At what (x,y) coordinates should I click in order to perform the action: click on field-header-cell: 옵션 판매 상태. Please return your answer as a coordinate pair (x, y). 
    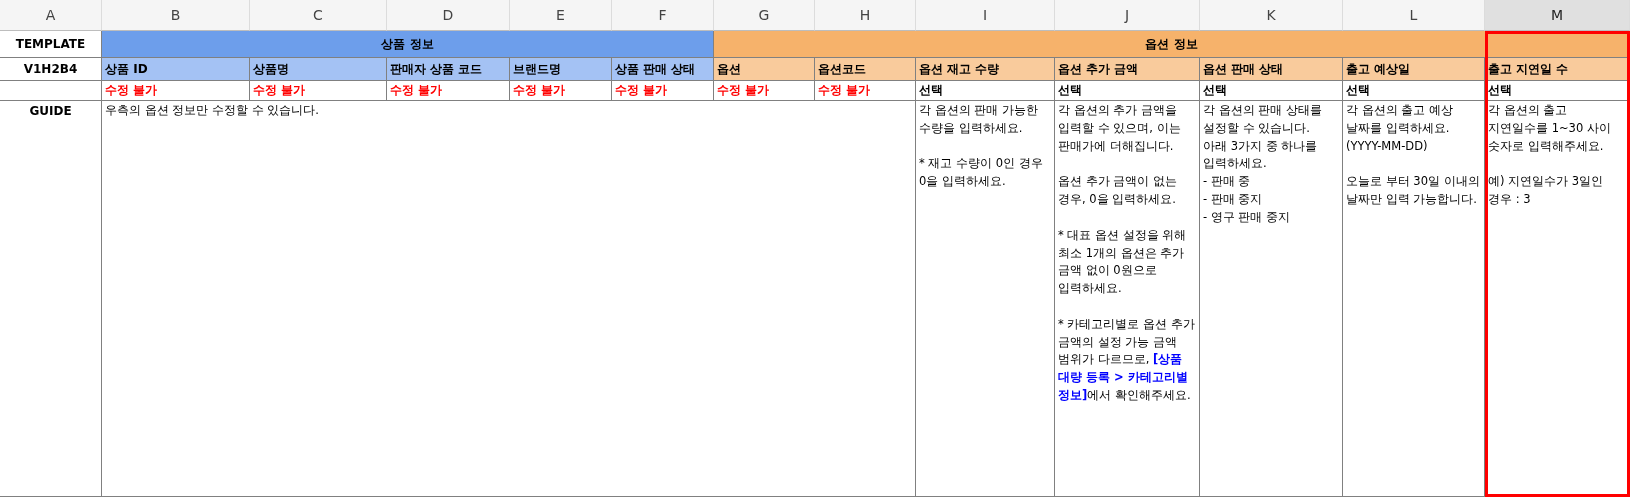
    Looking at the image, I should click on (1271, 69).